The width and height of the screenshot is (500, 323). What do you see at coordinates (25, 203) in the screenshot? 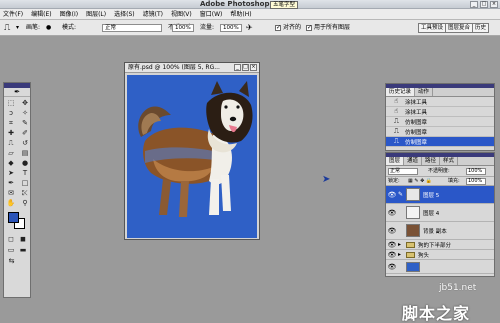
I see `zoom-tool-icon: ⚲` at bounding box center [25, 203].